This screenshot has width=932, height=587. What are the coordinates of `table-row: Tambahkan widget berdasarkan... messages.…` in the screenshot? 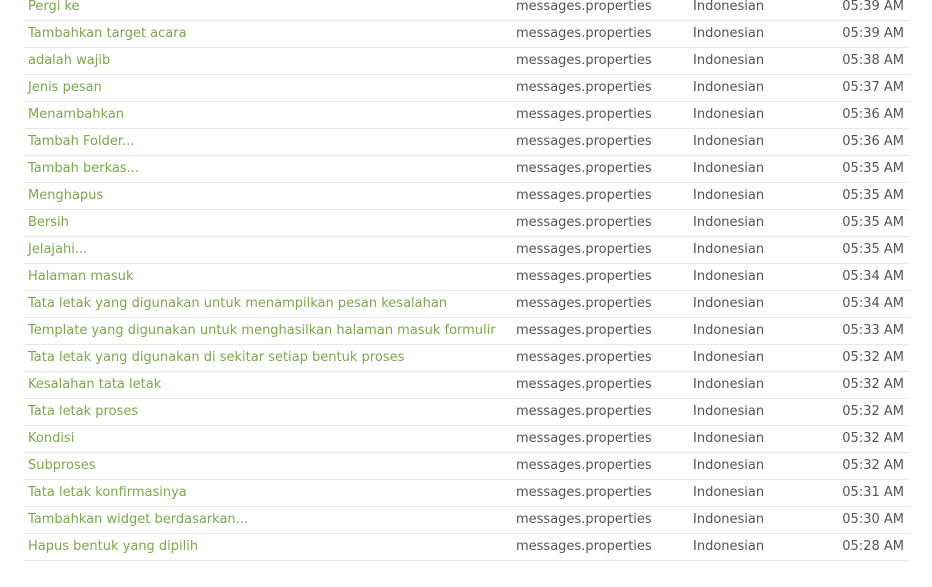 It's located at (467, 520).